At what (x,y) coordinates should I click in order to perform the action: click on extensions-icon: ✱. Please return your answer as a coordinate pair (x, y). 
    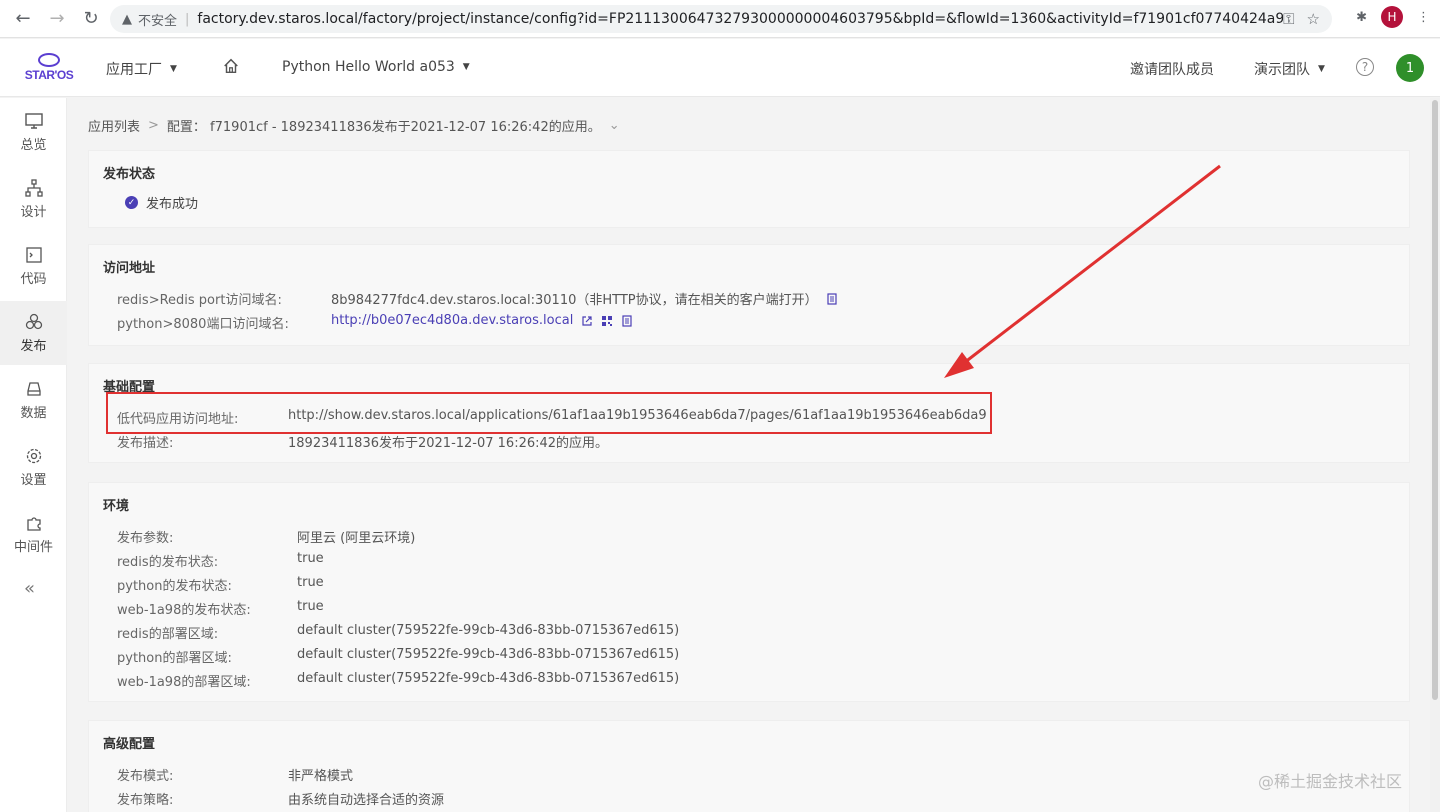
    Looking at the image, I should click on (1361, 17).